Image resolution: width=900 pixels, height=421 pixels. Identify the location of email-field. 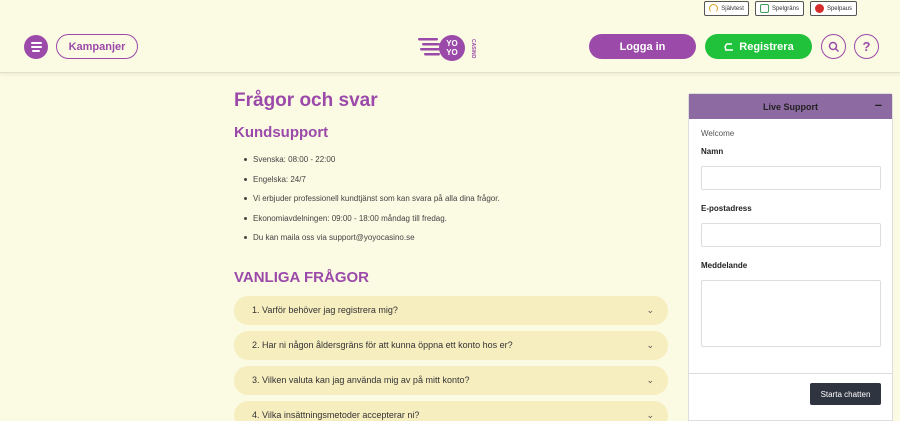
(791, 235).